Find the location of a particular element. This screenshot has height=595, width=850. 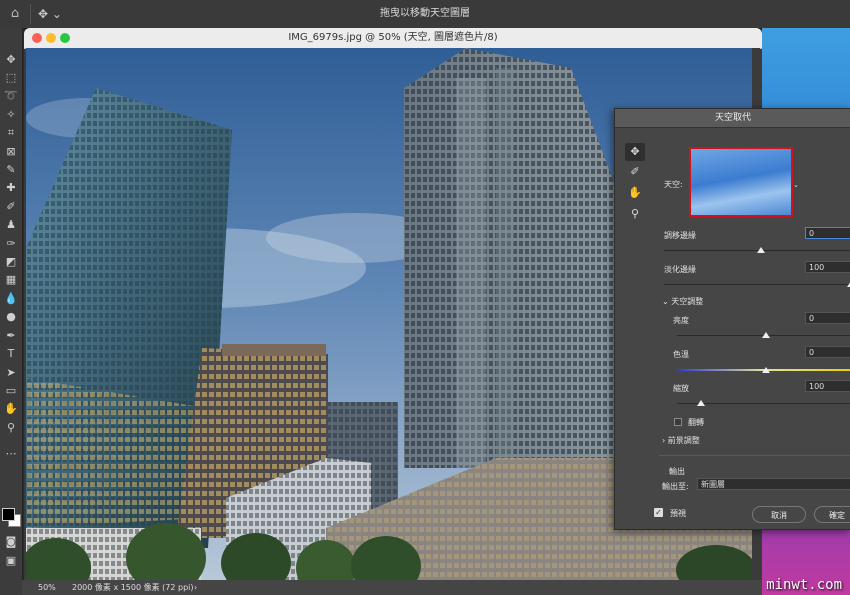

fade-edge-label: 淡化邊緣 is located at coordinates (680, 269).